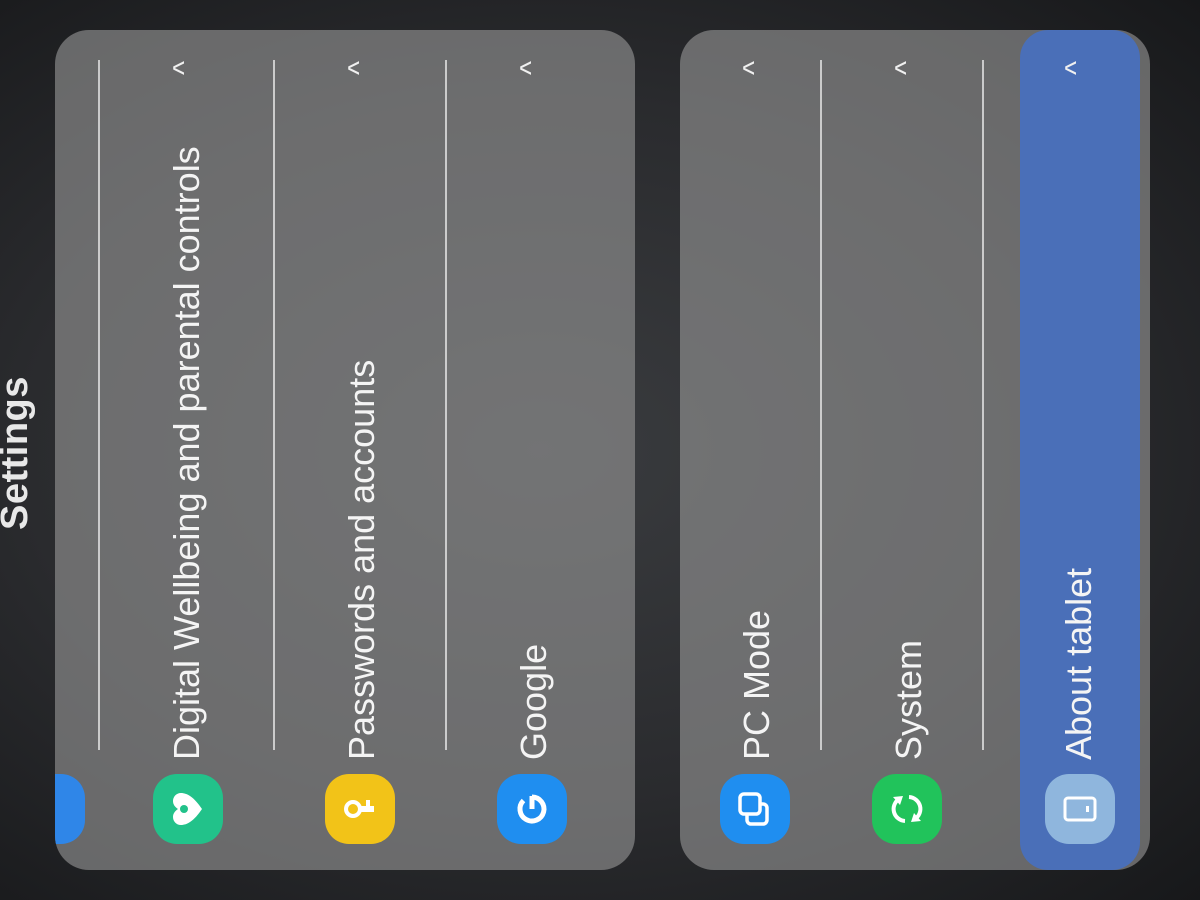  Describe the element at coordinates (532, 450) in the screenshot. I see `settings-item-google: Google ^` at that location.